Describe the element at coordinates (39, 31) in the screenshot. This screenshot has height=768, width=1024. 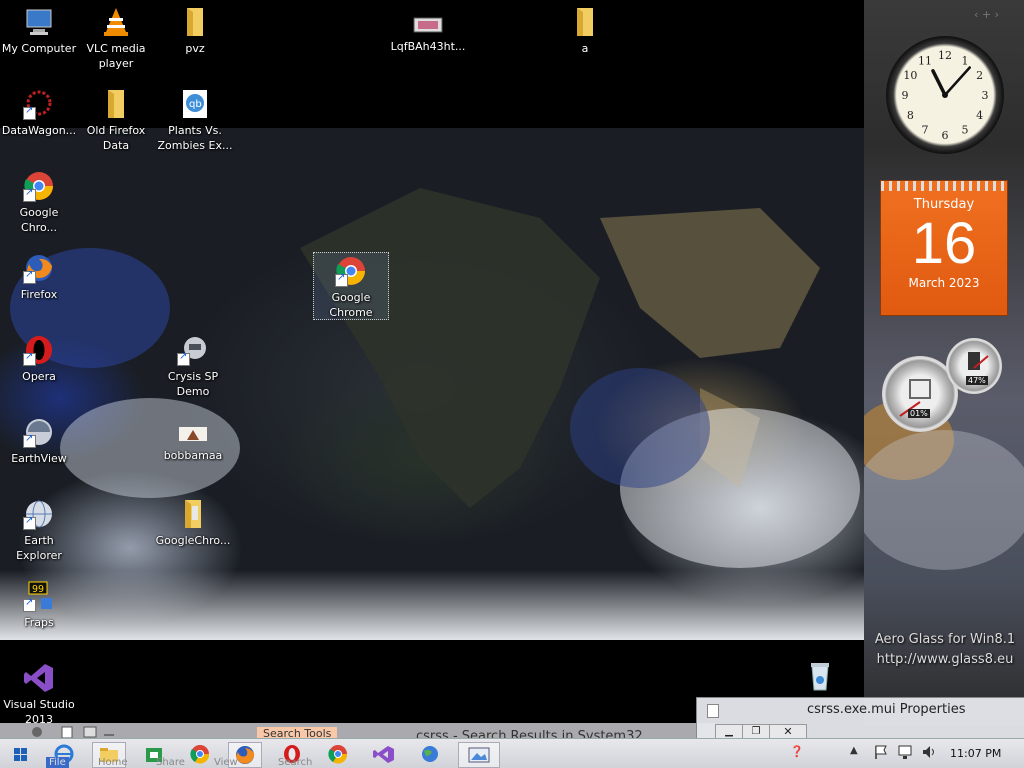
I see `desktop-icon-my-computer: My Computer` at that location.